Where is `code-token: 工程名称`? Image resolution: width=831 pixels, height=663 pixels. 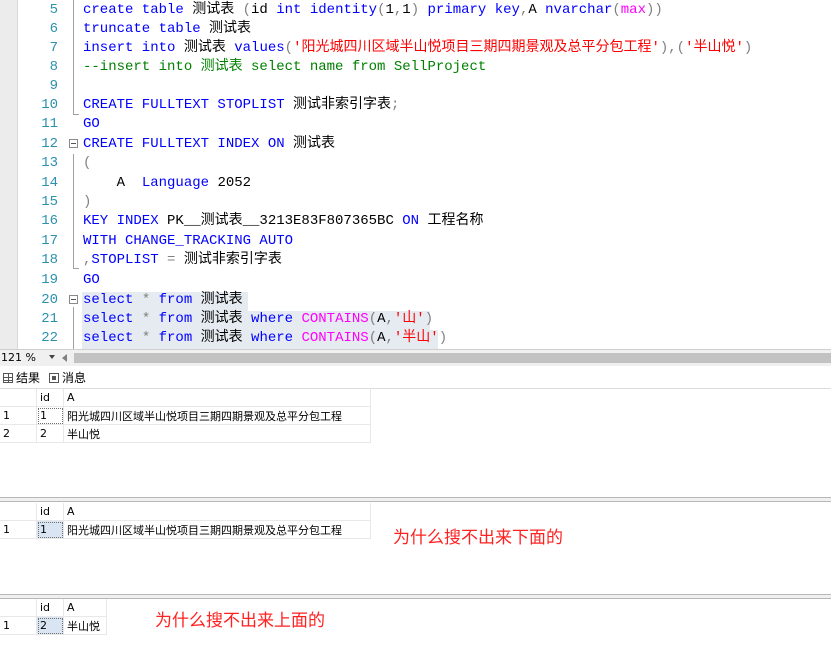
code-token: 工程名称 is located at coordinates (455, 221).